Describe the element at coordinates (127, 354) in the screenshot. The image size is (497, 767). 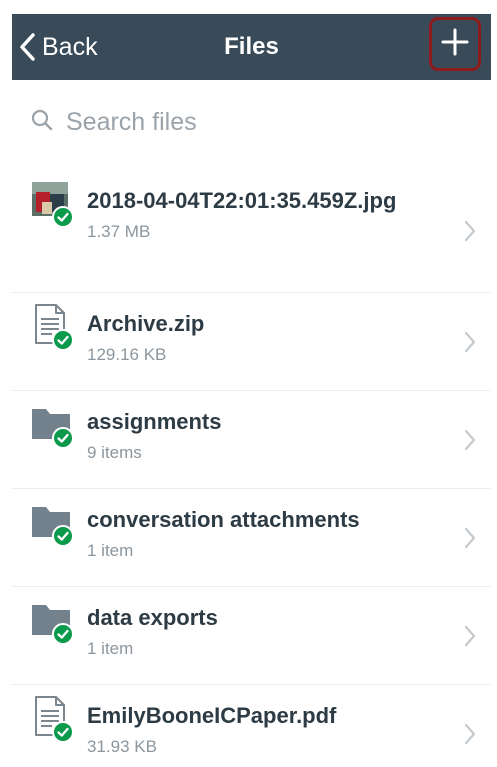
I see `file-detail: 129.16 KB` at that location.